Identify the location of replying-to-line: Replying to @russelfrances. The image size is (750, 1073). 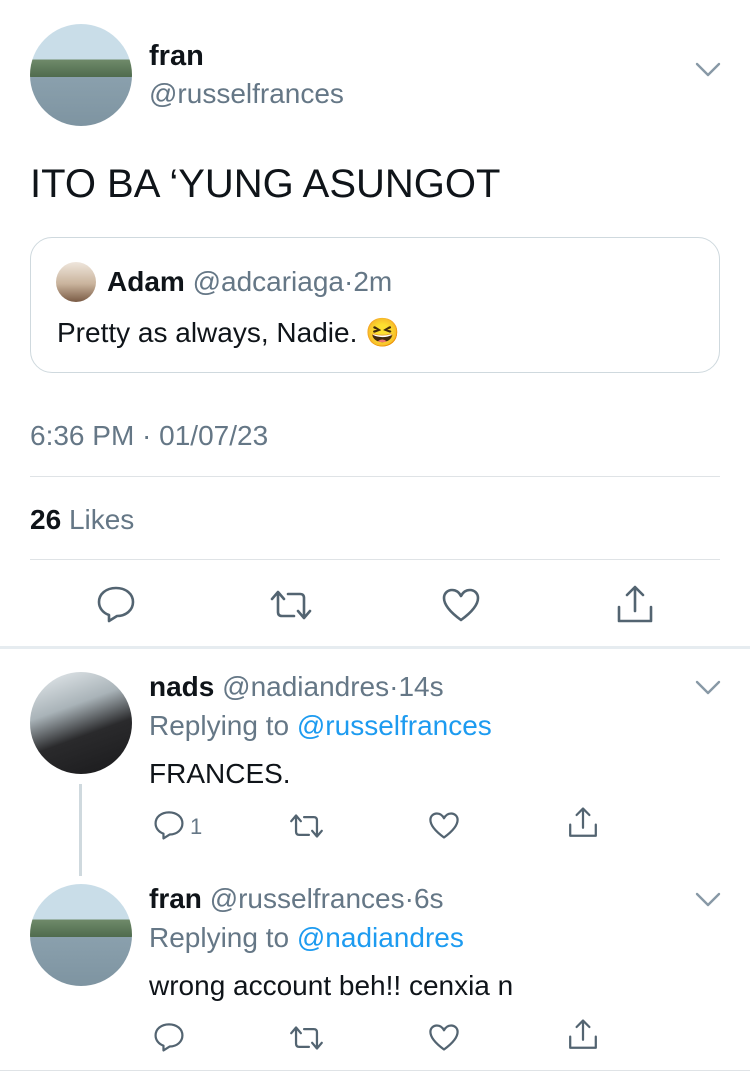
(320, 726).